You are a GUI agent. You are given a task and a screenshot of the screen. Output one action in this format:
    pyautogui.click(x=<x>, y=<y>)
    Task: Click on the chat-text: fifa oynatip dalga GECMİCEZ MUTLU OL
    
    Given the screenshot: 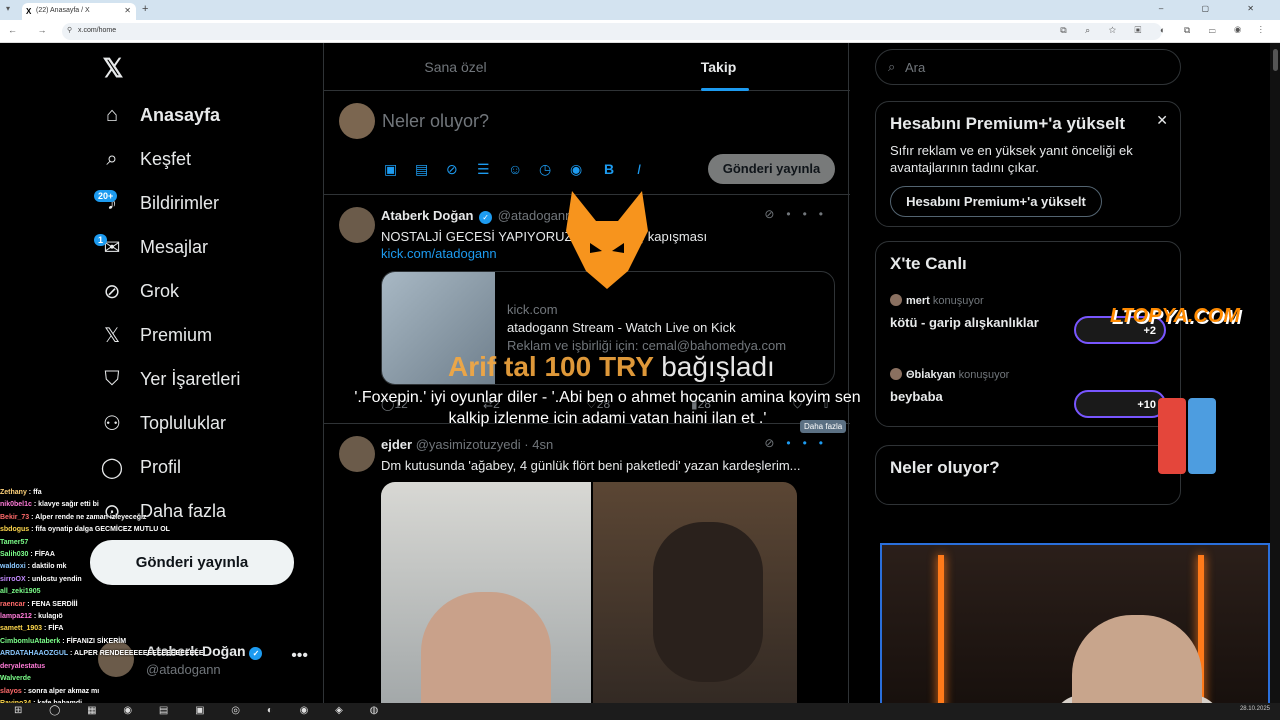 What is the action you would take?
    pyautogui.click(x=102, y=530)
    